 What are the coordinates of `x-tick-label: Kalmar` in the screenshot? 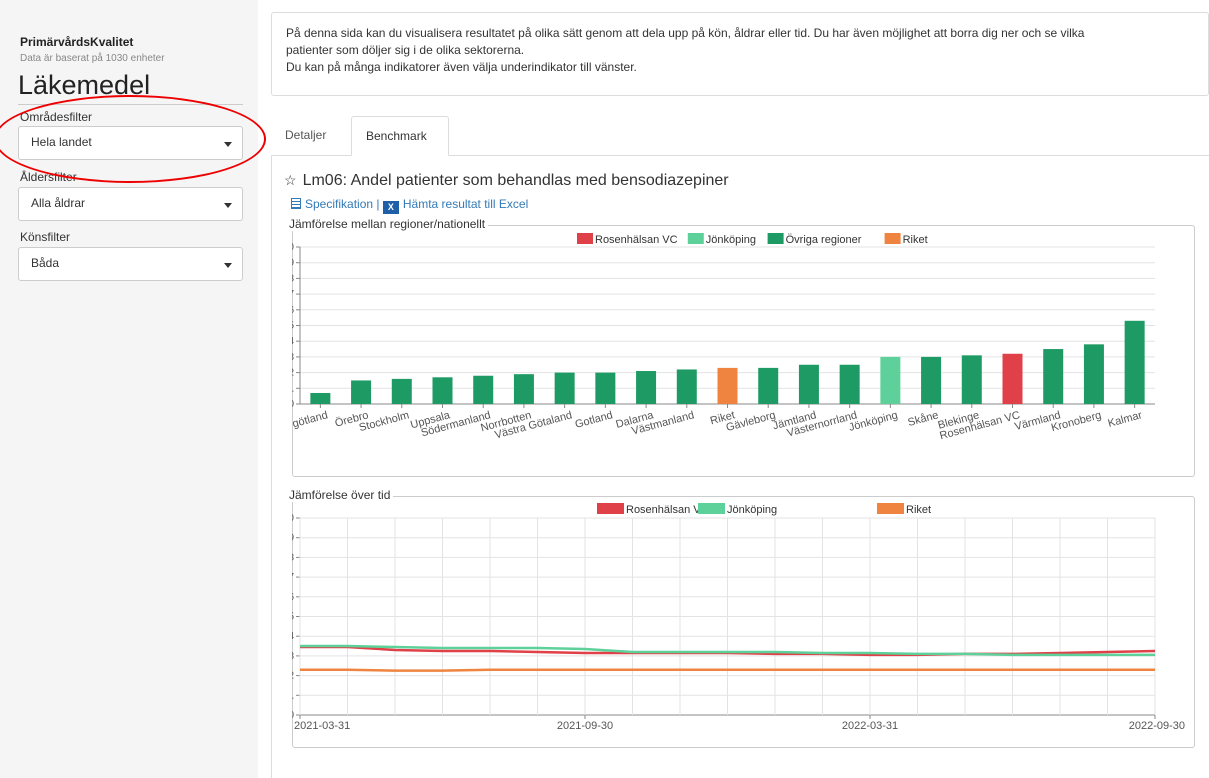 It's located at (1125, 419).